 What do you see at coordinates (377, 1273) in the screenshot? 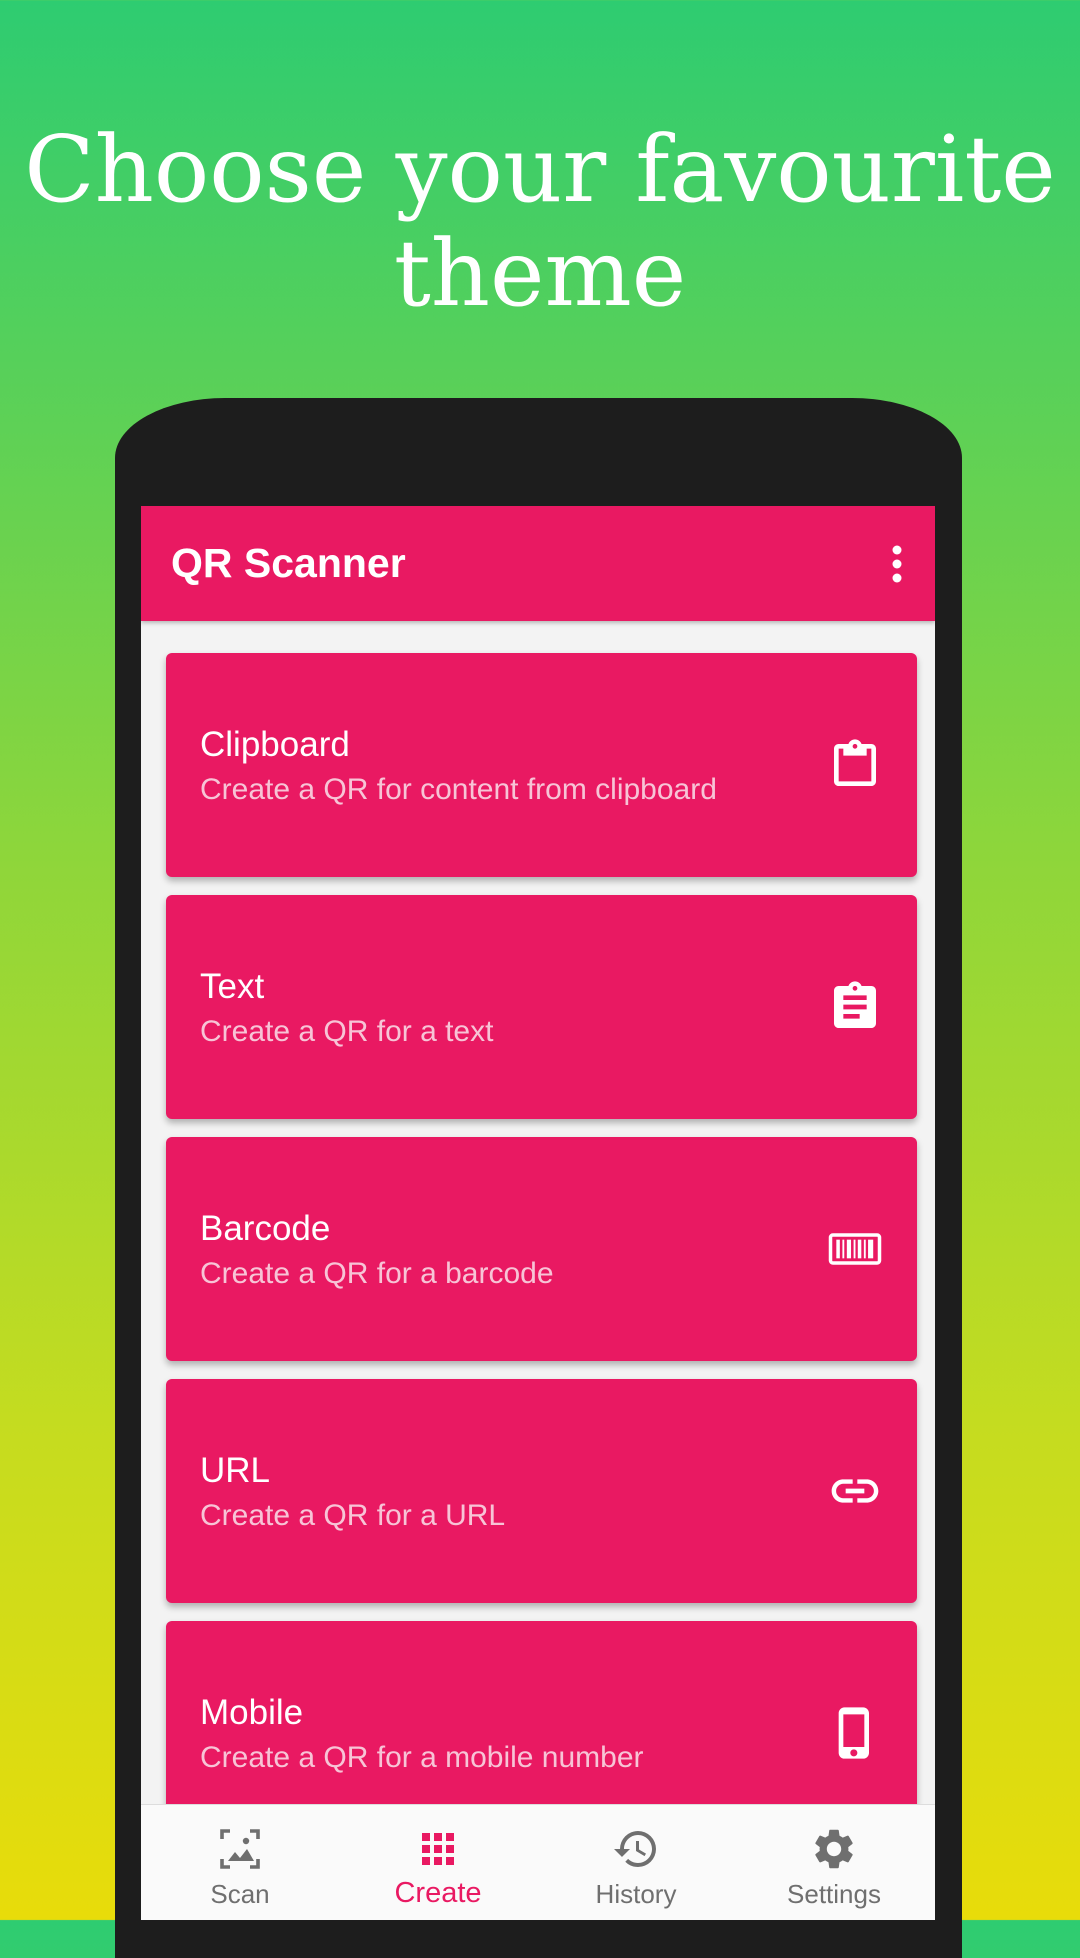
I see `card-subtitle: Create a QR for a barcode` at bounding box center [377, 1273].